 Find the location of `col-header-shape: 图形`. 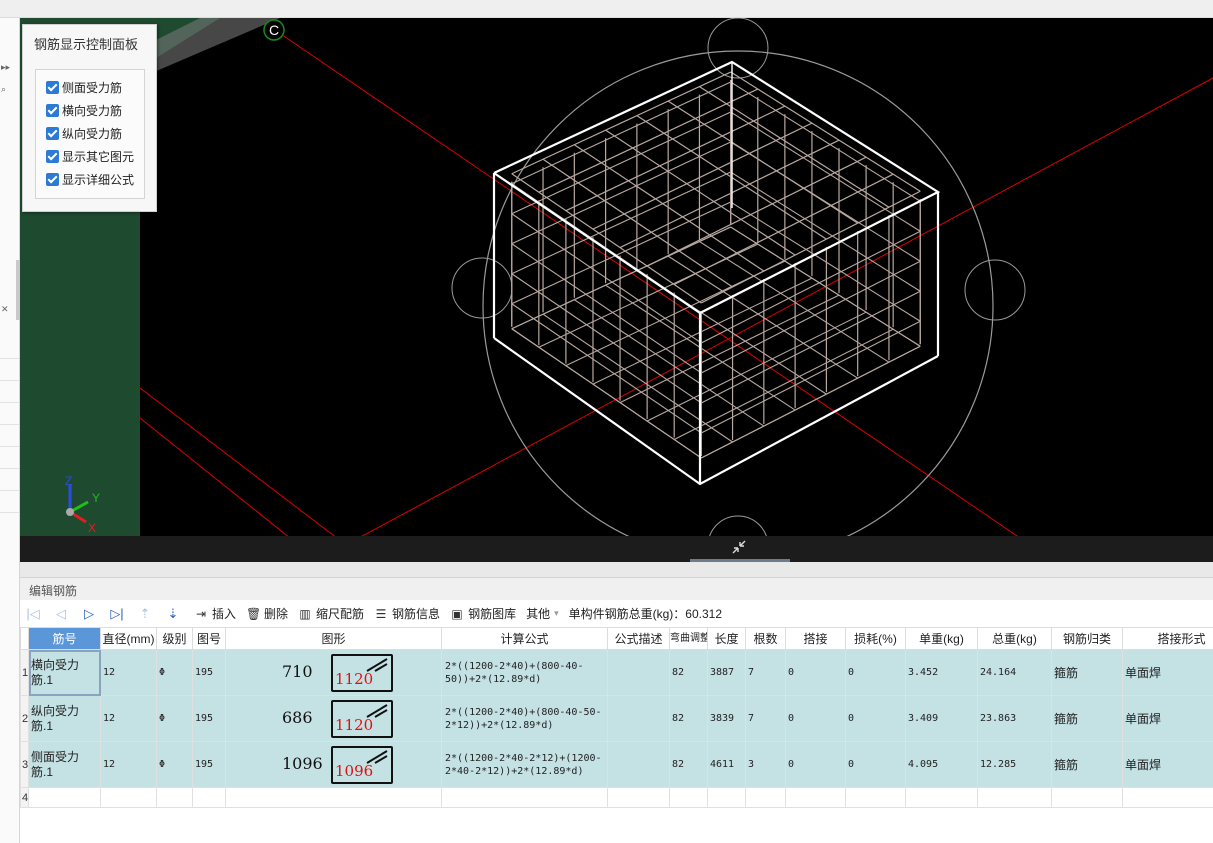

col-header-shape: 图形 is located at coordinates (333, 638).